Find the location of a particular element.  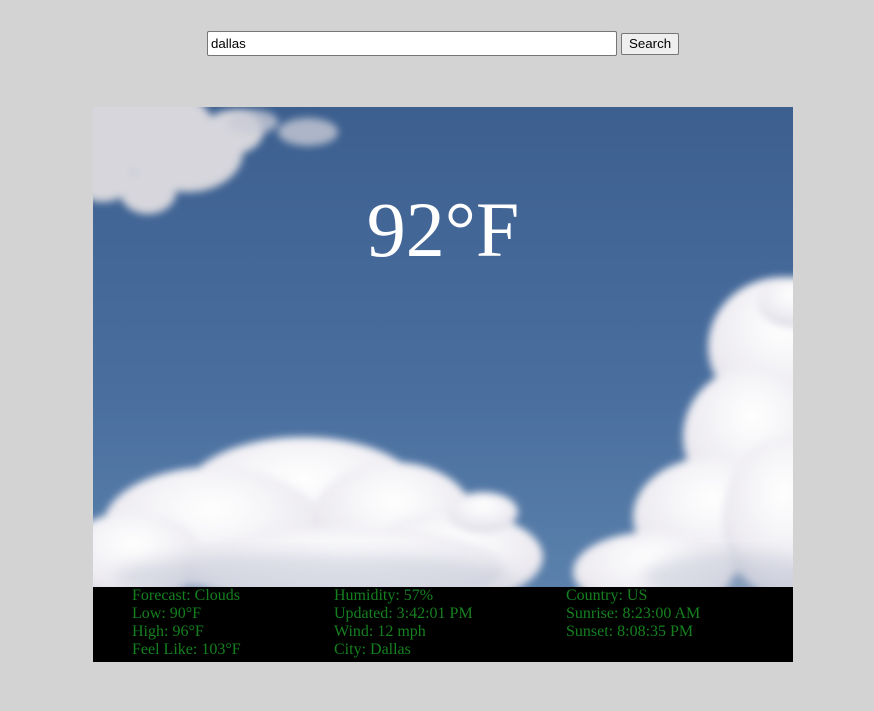

low-temp-text: Low: 90°F is located at coordinates (167, 613).